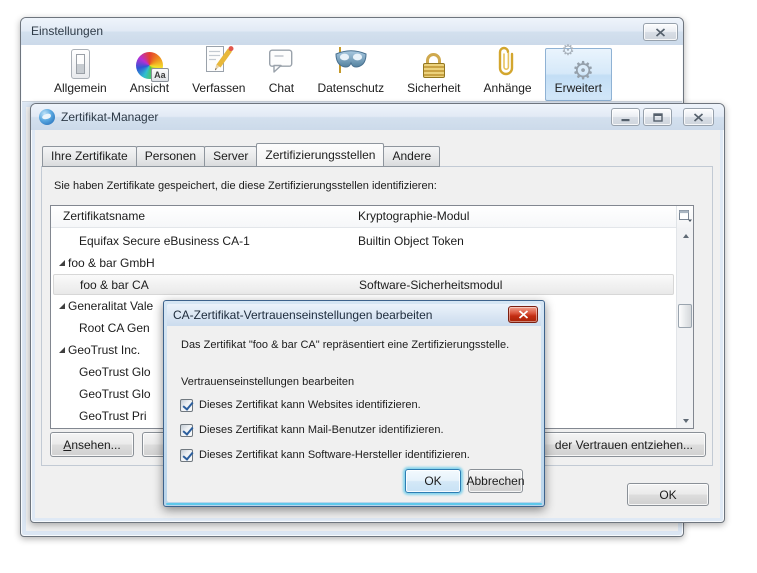 This screenshot has width=757, height=573. Describe the element at coordinates (363, 284) in the screenshot. I see `table-row-selected: foo & bar CA Software-Sicherheitsmodul` at that location.